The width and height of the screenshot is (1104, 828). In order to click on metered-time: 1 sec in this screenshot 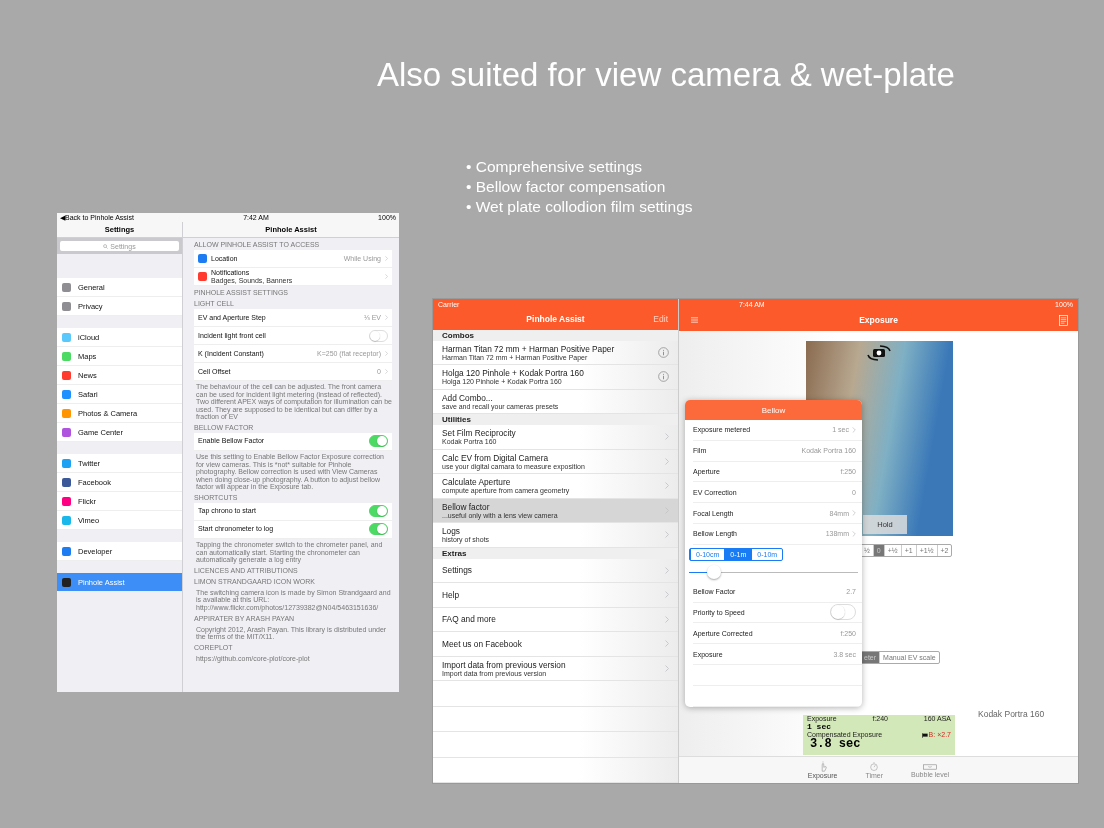, I will do `click(819, 727)`.